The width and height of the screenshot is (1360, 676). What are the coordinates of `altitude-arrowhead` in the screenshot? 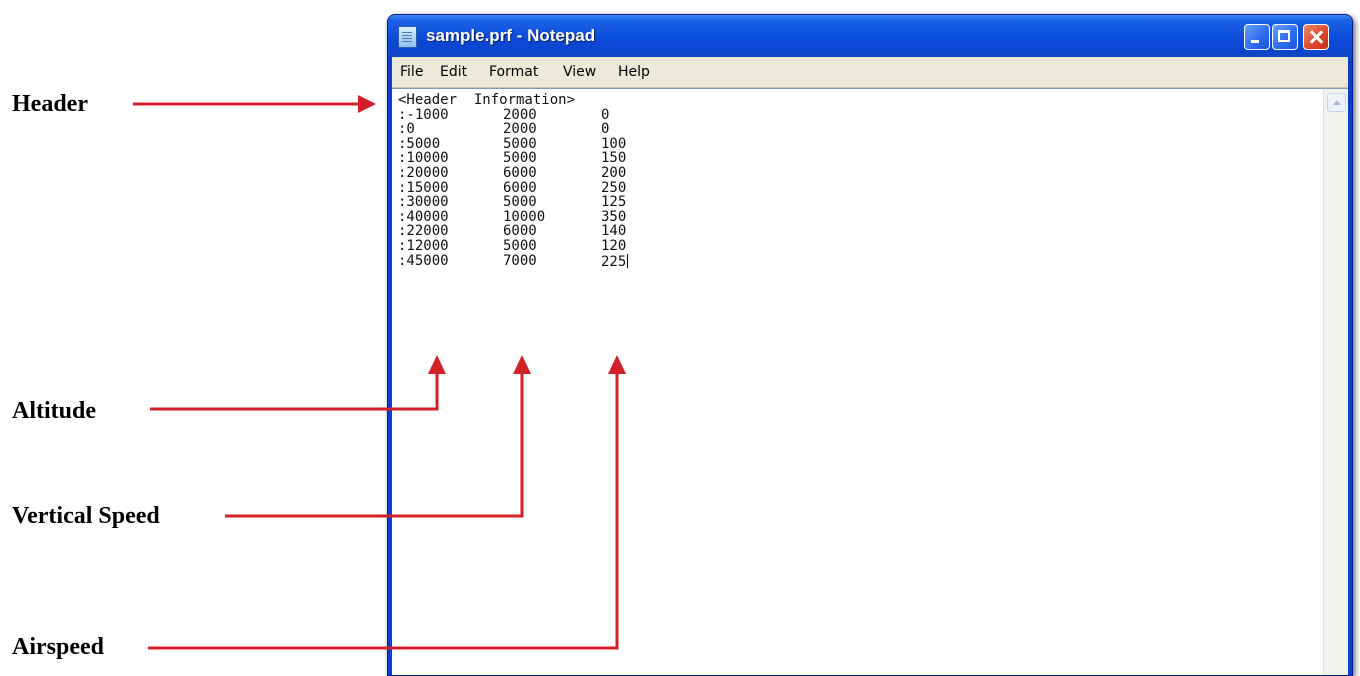 It's located at (437, 364).